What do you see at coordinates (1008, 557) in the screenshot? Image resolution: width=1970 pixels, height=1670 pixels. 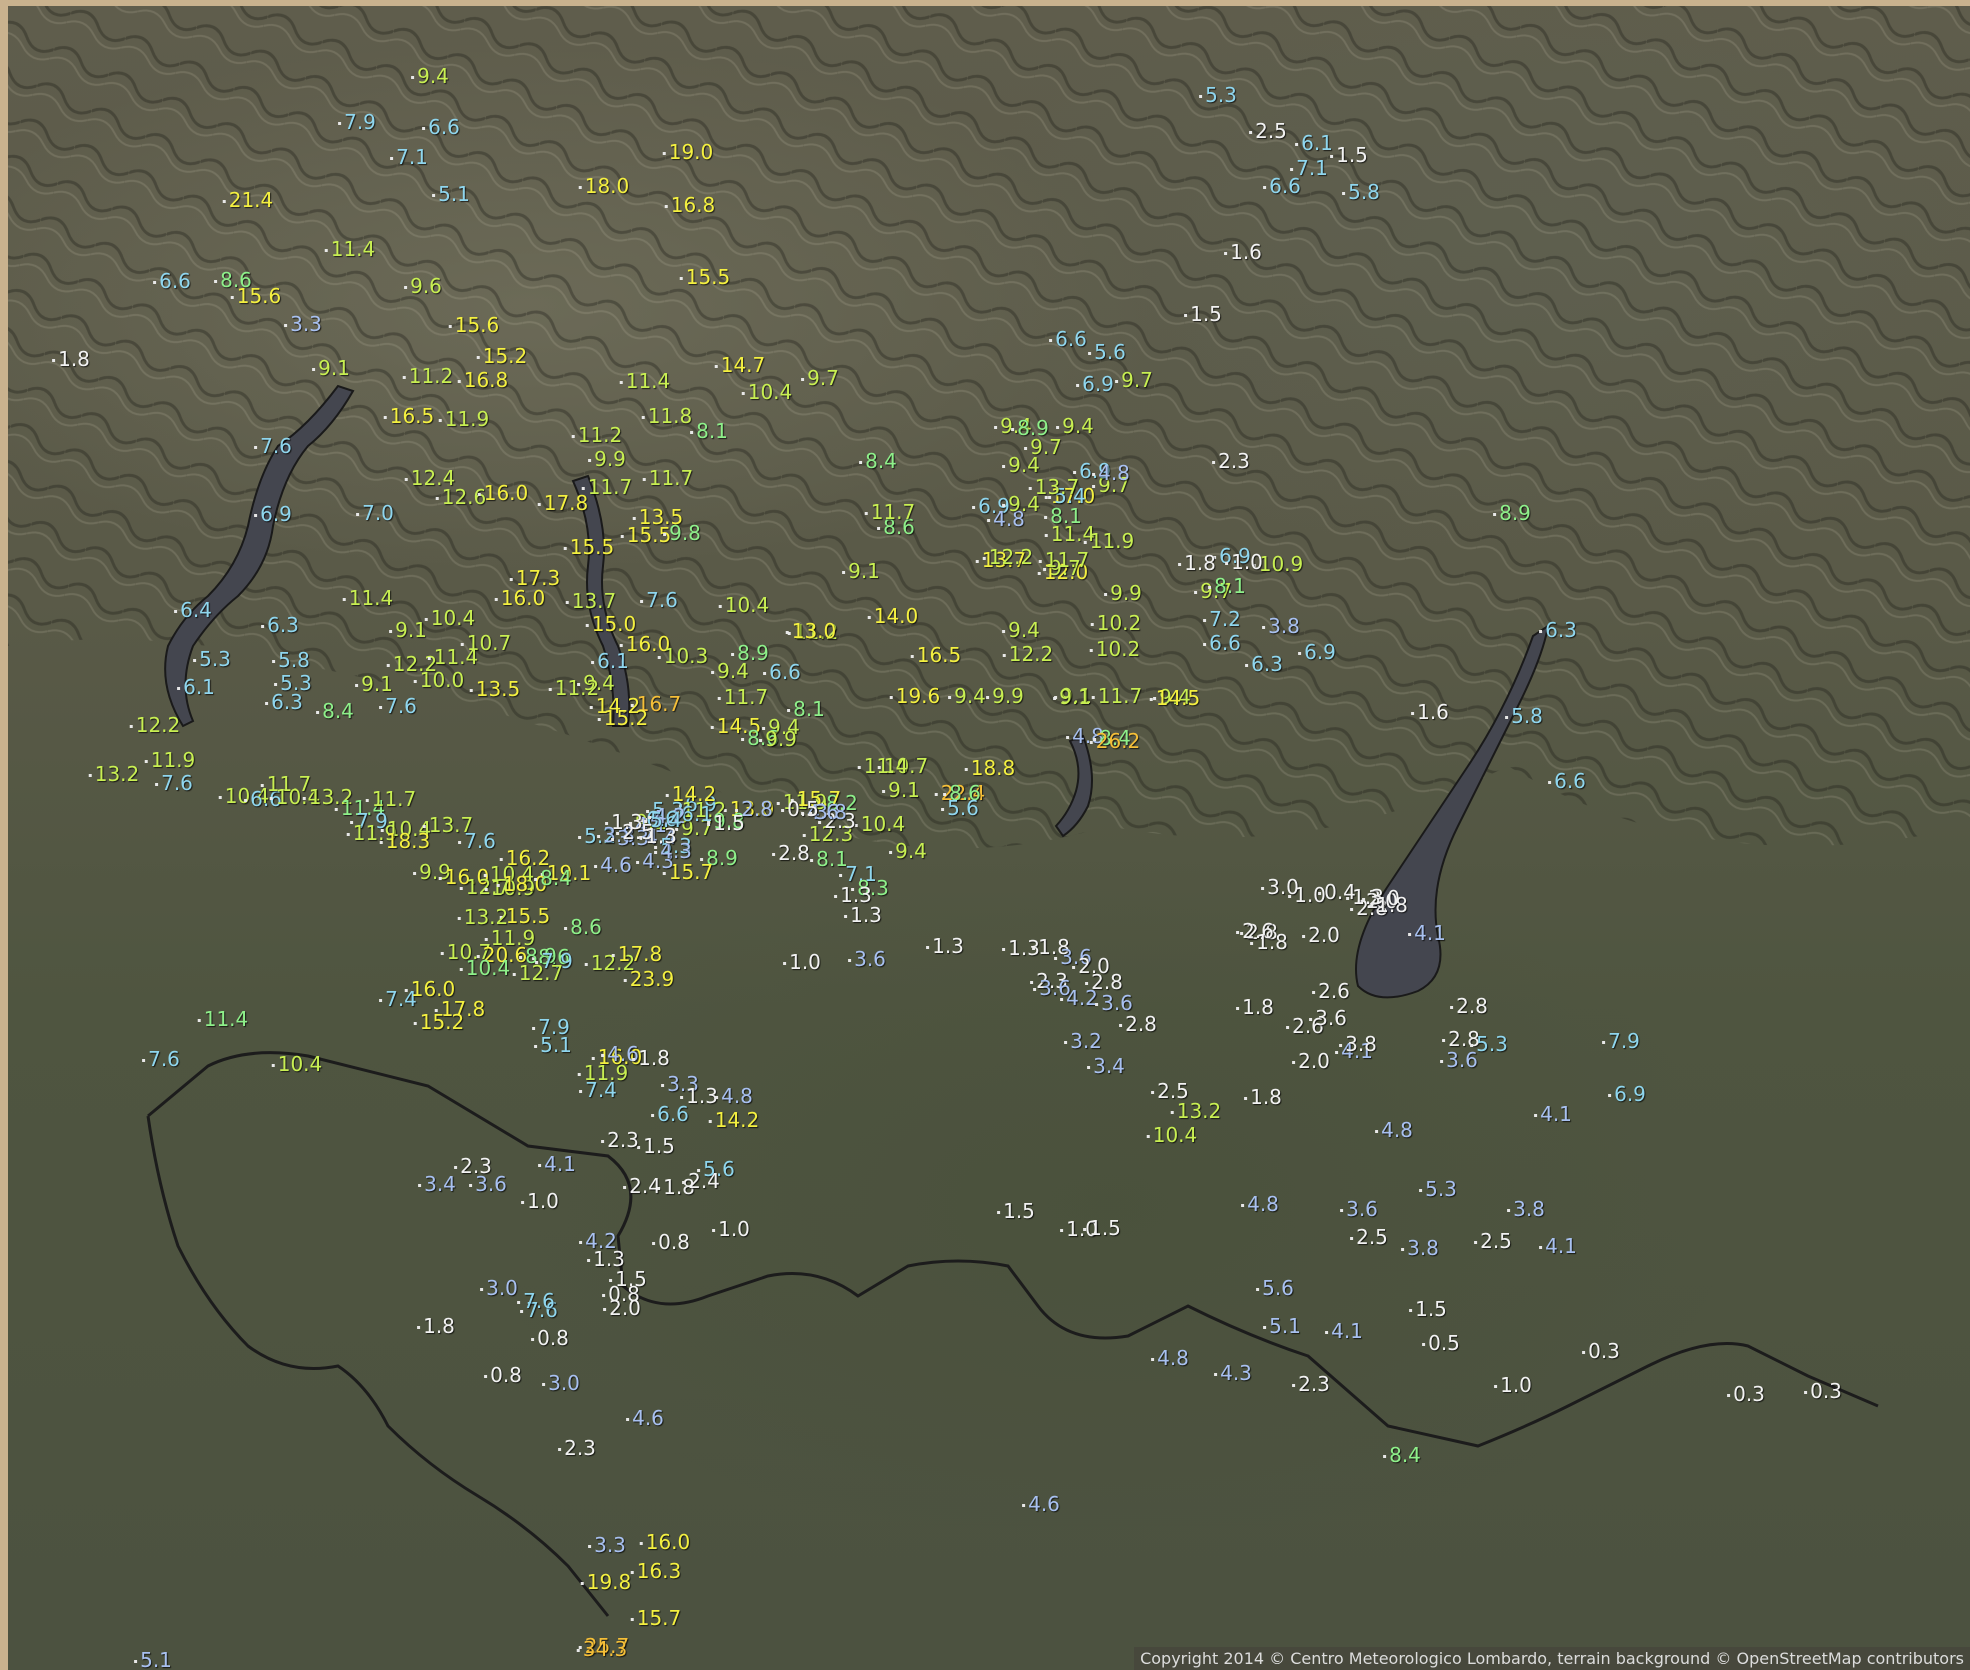 I see `station-value: 12.2` at bounding box center [1008, 557].